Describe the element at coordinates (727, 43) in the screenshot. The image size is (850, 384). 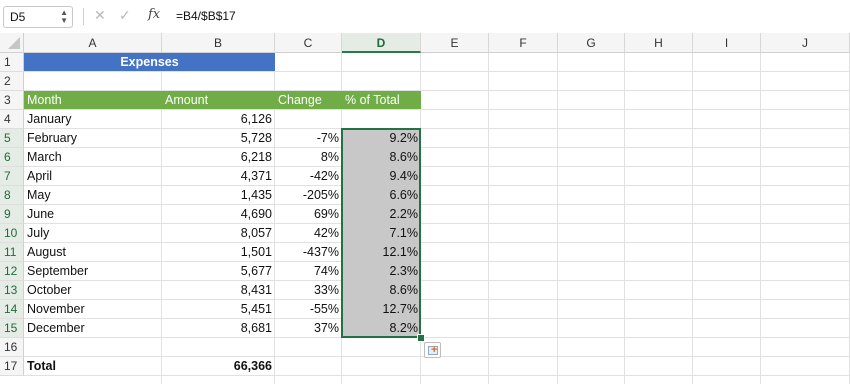
I see `column-header-i: I` at that location.